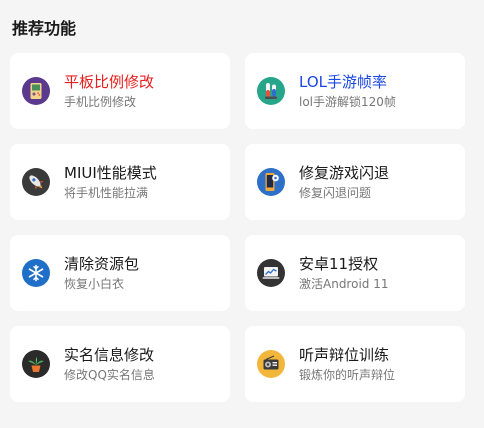 This screenshot has width=484, height=428. What do you see at coordinates (109, 81) in the screenshot?
I see `card-title: 平板比例修改` at bounding box center [109, 81].